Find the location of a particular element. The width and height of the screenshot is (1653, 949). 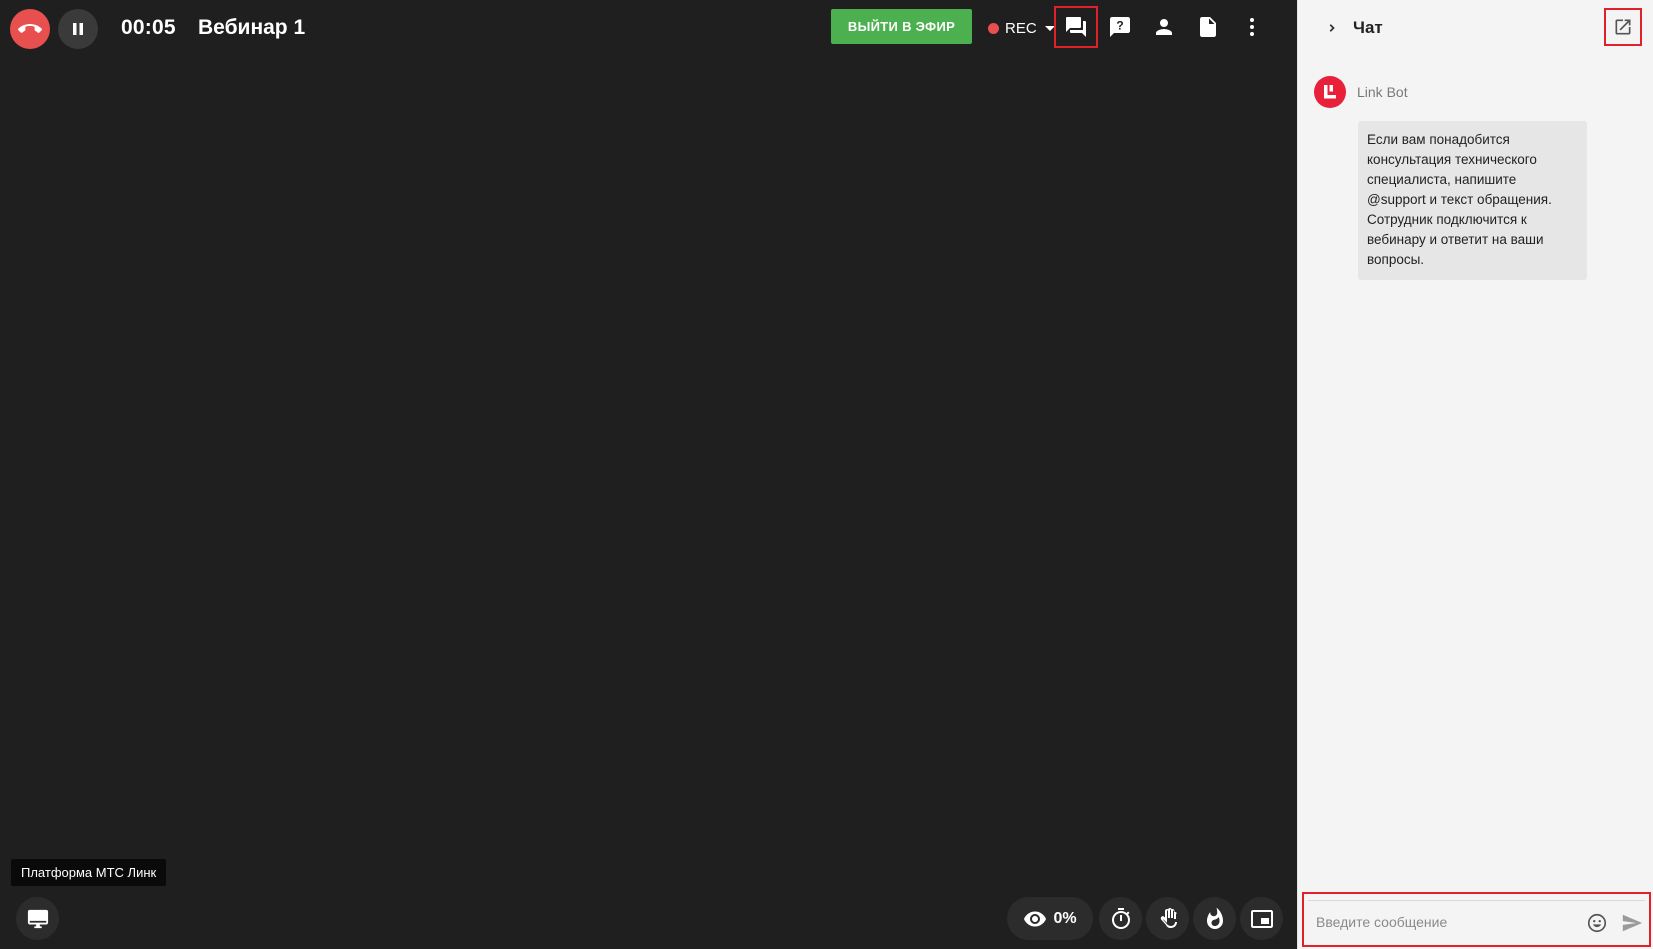

pause-button is located at coordinates (78, 29).